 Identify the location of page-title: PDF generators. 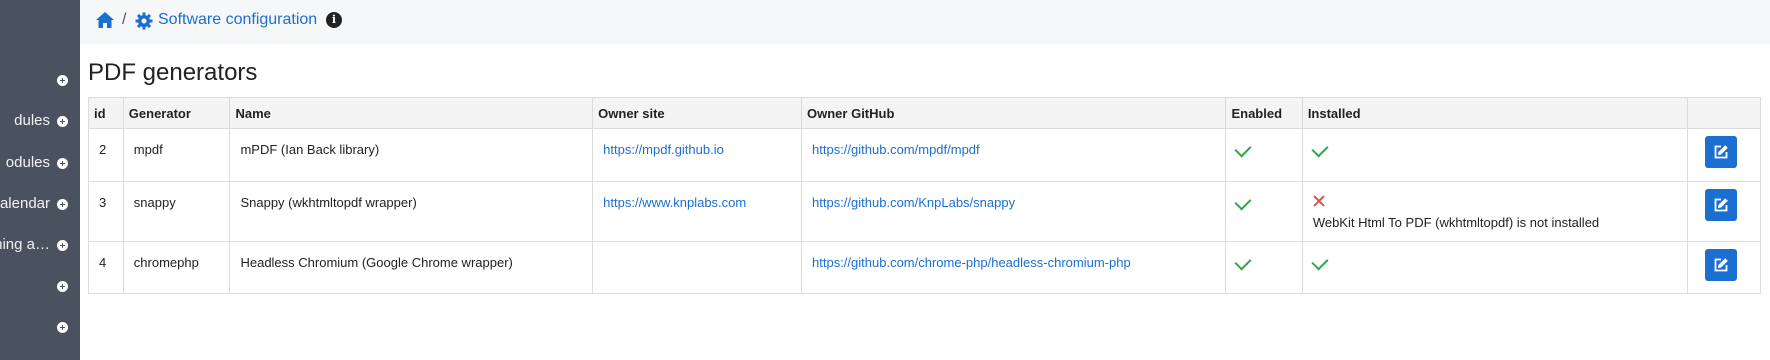
(173, 72).